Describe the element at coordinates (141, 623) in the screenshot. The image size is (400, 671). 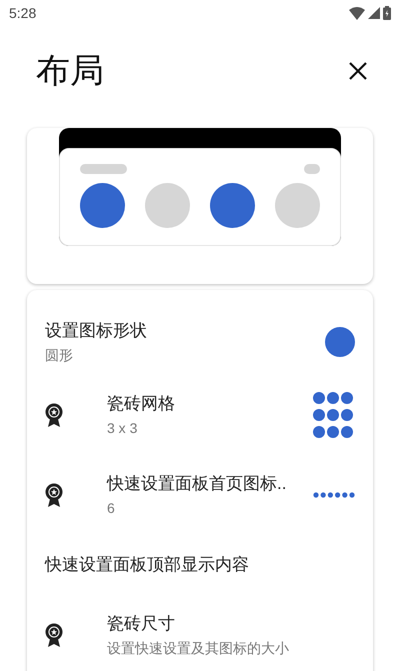
I see `setting-title: 瓷砖尺寸` at that location.